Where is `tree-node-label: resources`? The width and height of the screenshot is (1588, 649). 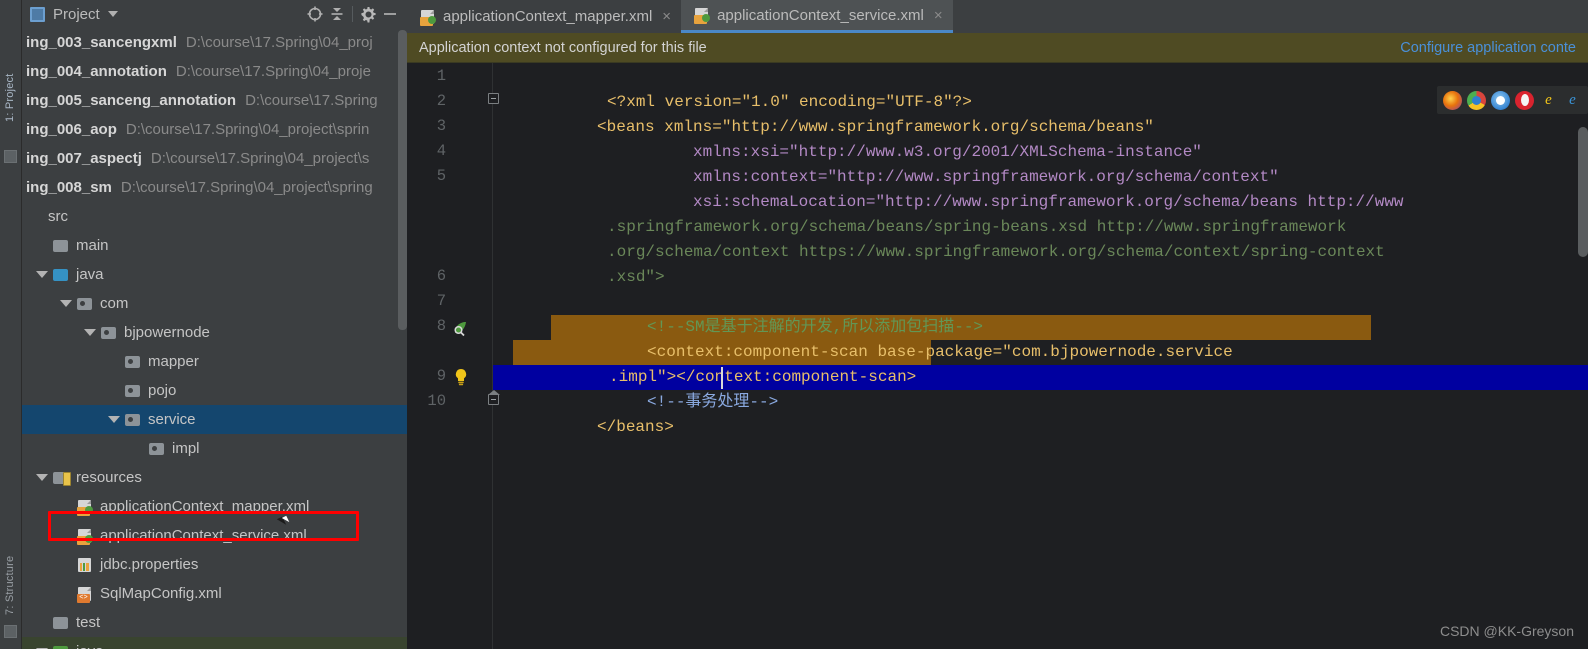 tree-node-label: resources is located at coordinates (109, 477).